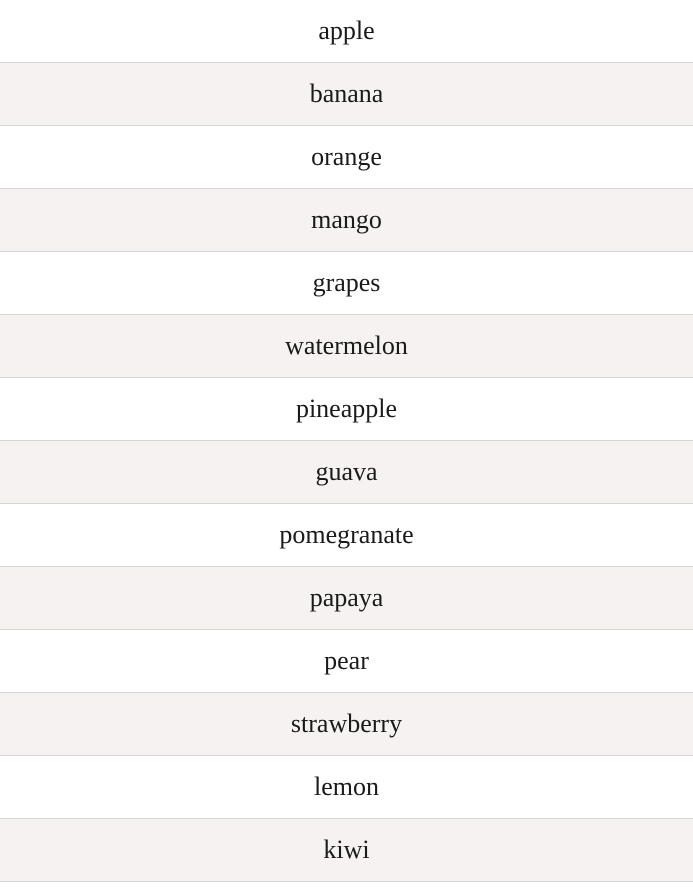 Image resolution: width=693 pixels, height=890 pixels. I want to click on list-item: pomegranate, so click(346, 535).